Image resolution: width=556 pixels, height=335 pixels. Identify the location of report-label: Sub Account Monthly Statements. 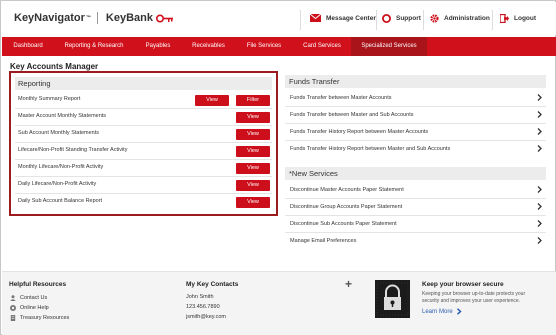
(59, 133).